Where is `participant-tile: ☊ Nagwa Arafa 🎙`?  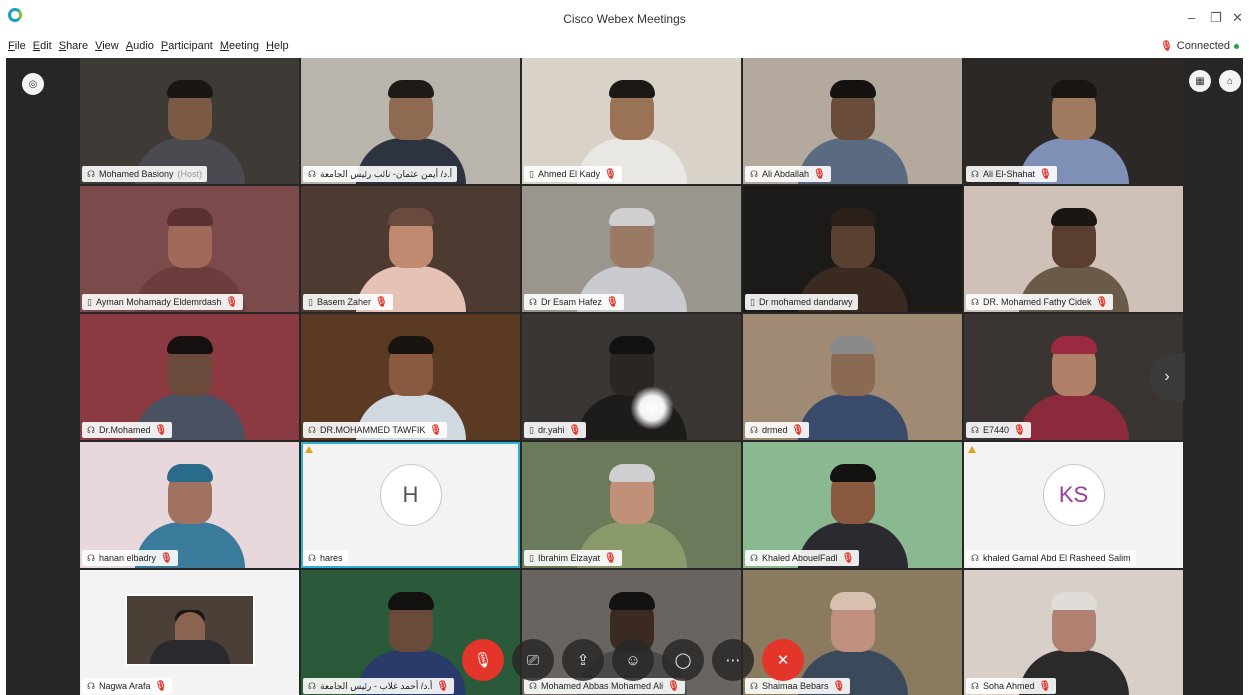 participant-tile: ☊ Nagwa Arafa 🎙 is located at coordinates (189, 632).